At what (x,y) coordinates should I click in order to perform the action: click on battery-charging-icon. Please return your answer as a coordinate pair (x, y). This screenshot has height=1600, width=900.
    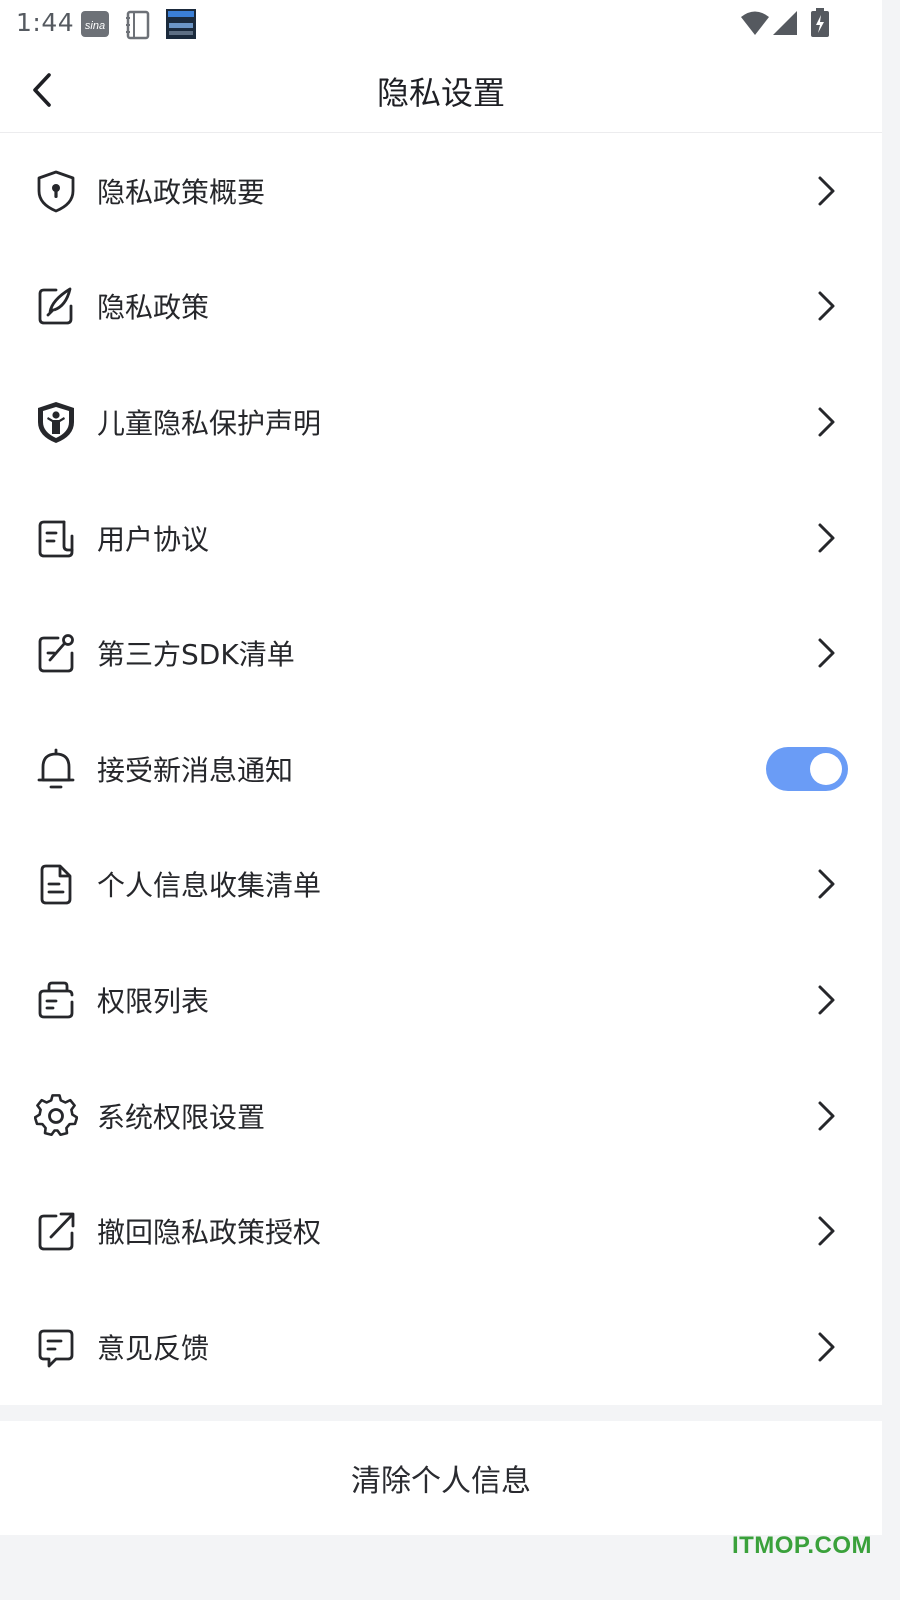
    Looking at the image, I should click on (820, 25).